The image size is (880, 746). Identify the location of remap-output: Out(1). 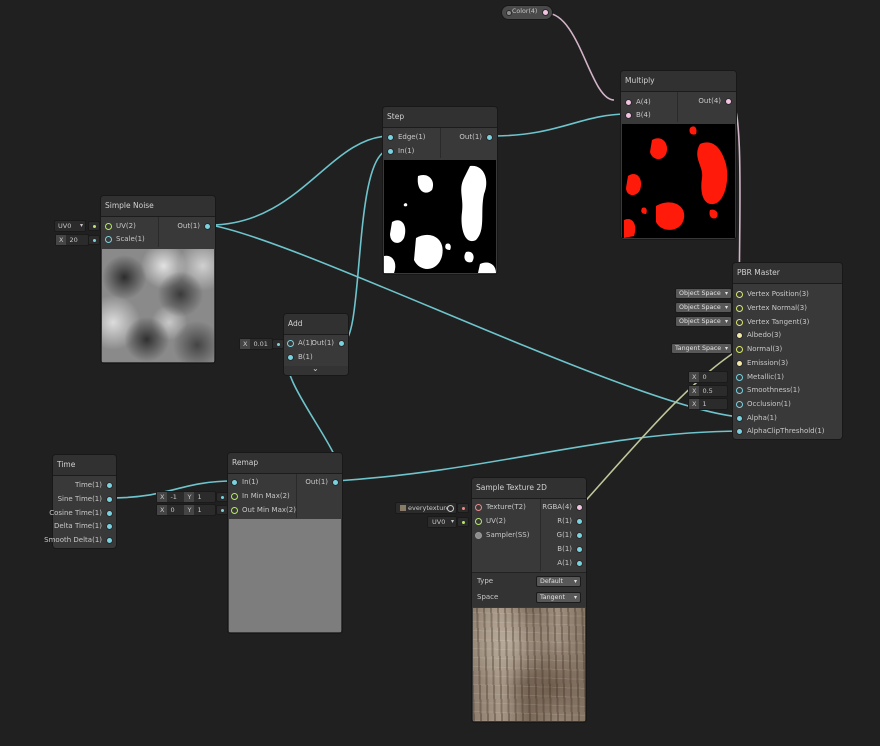
(322, 482).